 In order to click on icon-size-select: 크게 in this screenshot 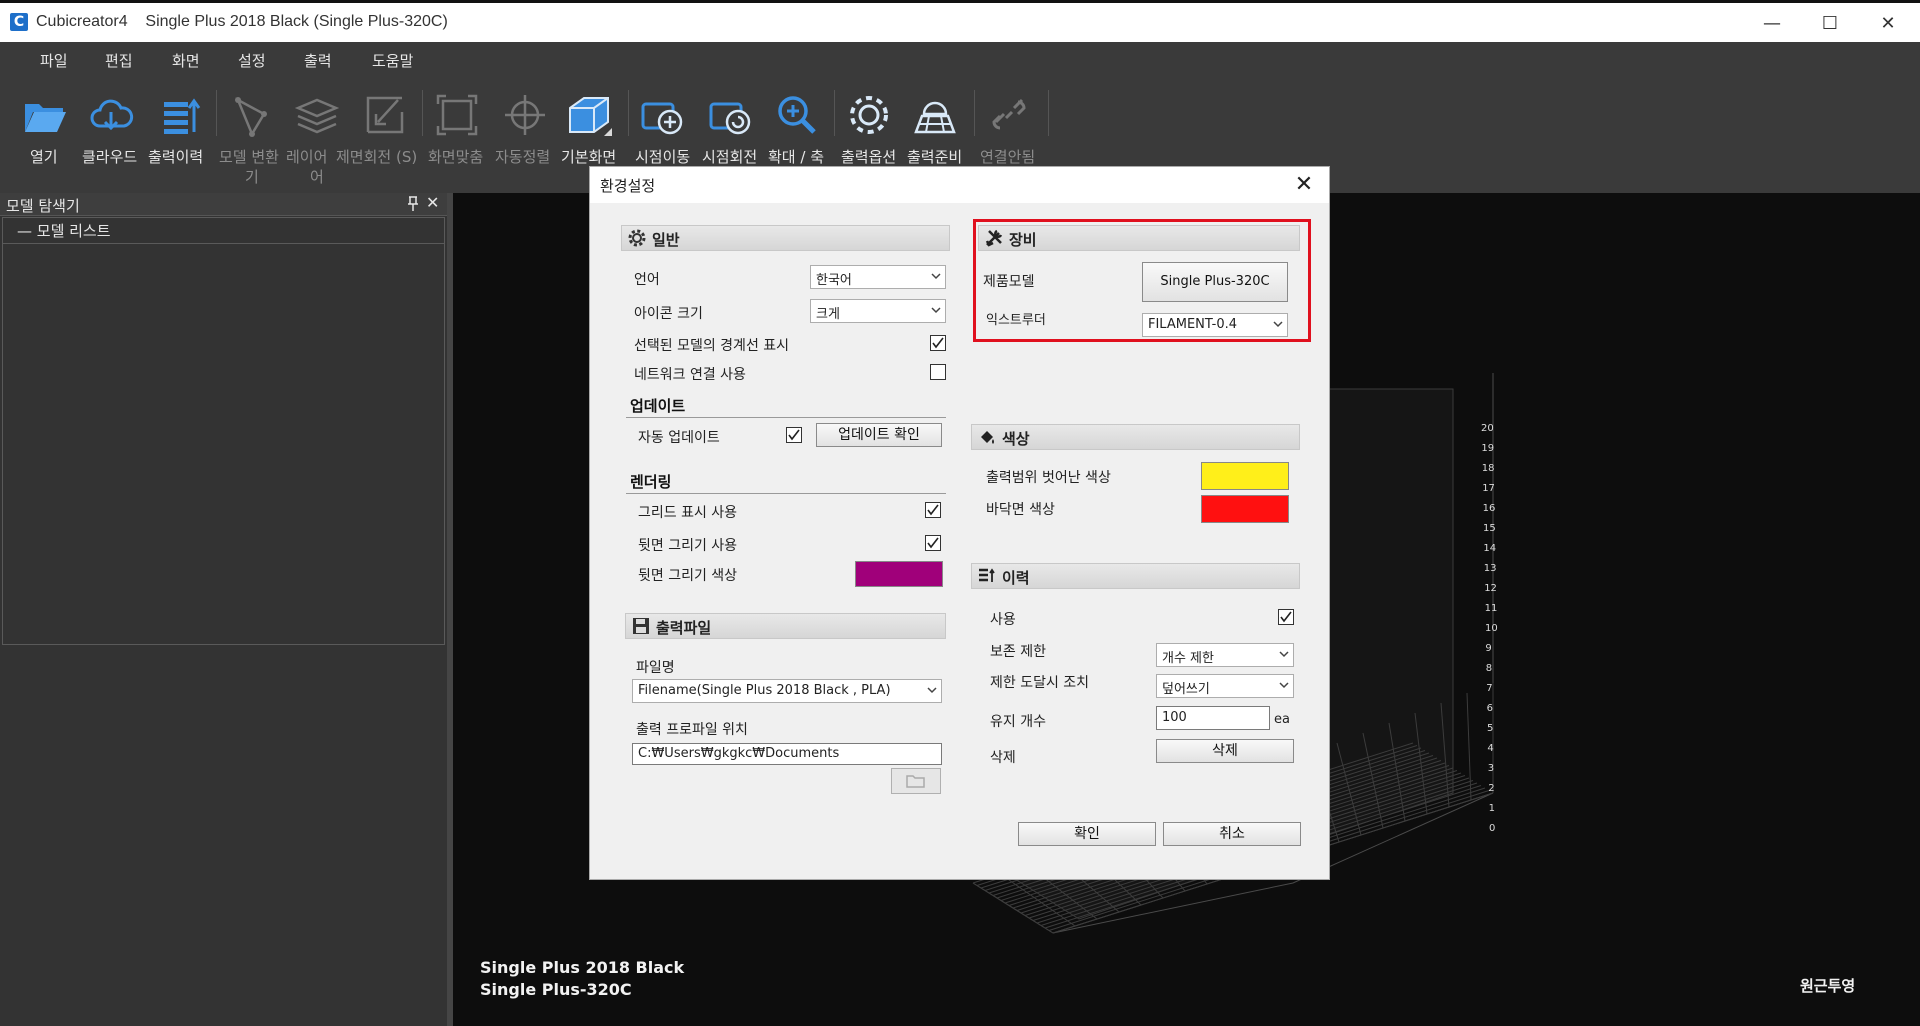, I will do `click(878, 311)`.